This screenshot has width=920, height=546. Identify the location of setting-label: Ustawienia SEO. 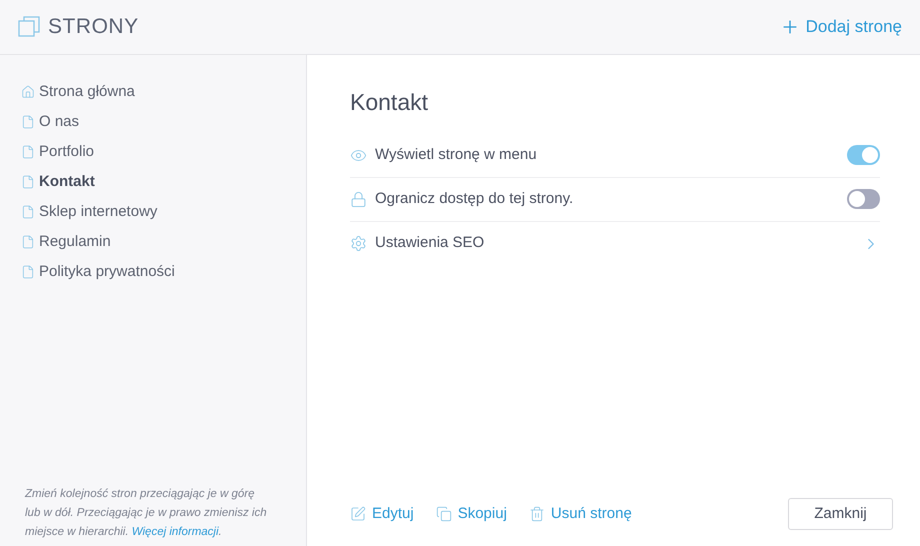
(429, 243).